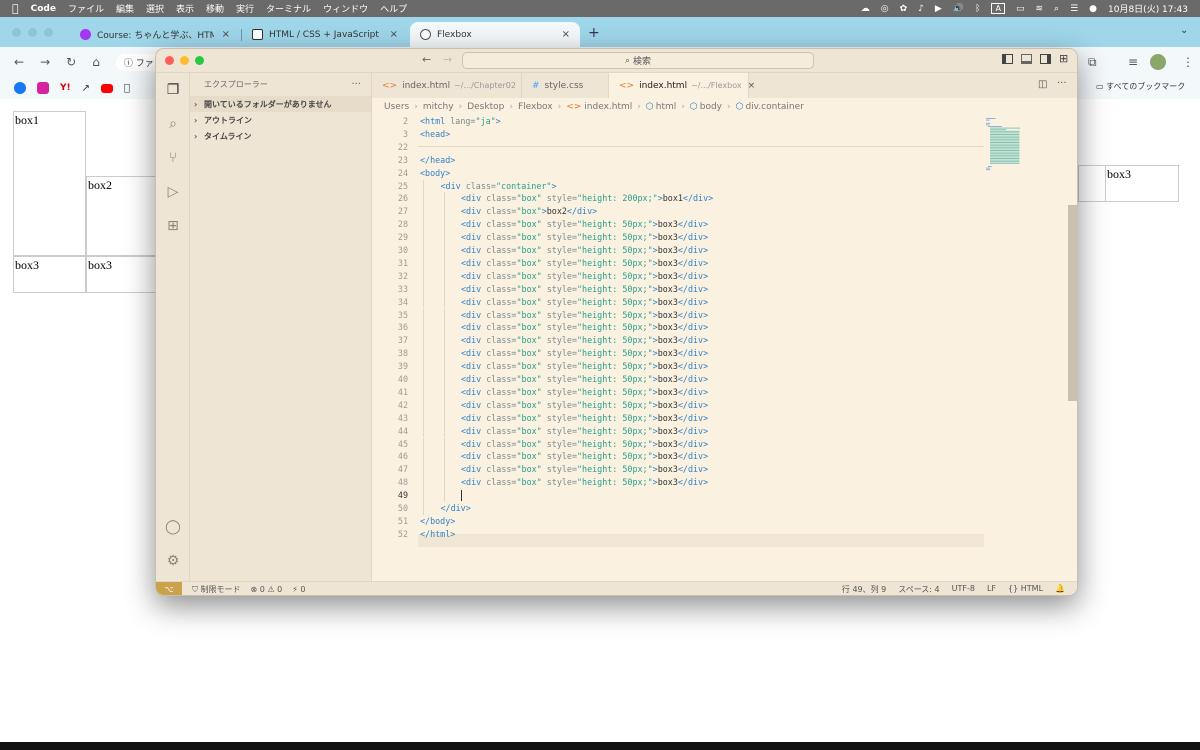 The image size is (1200, 750). I want to click on customize-layout-icon: ⊞, so click(1063, 58).